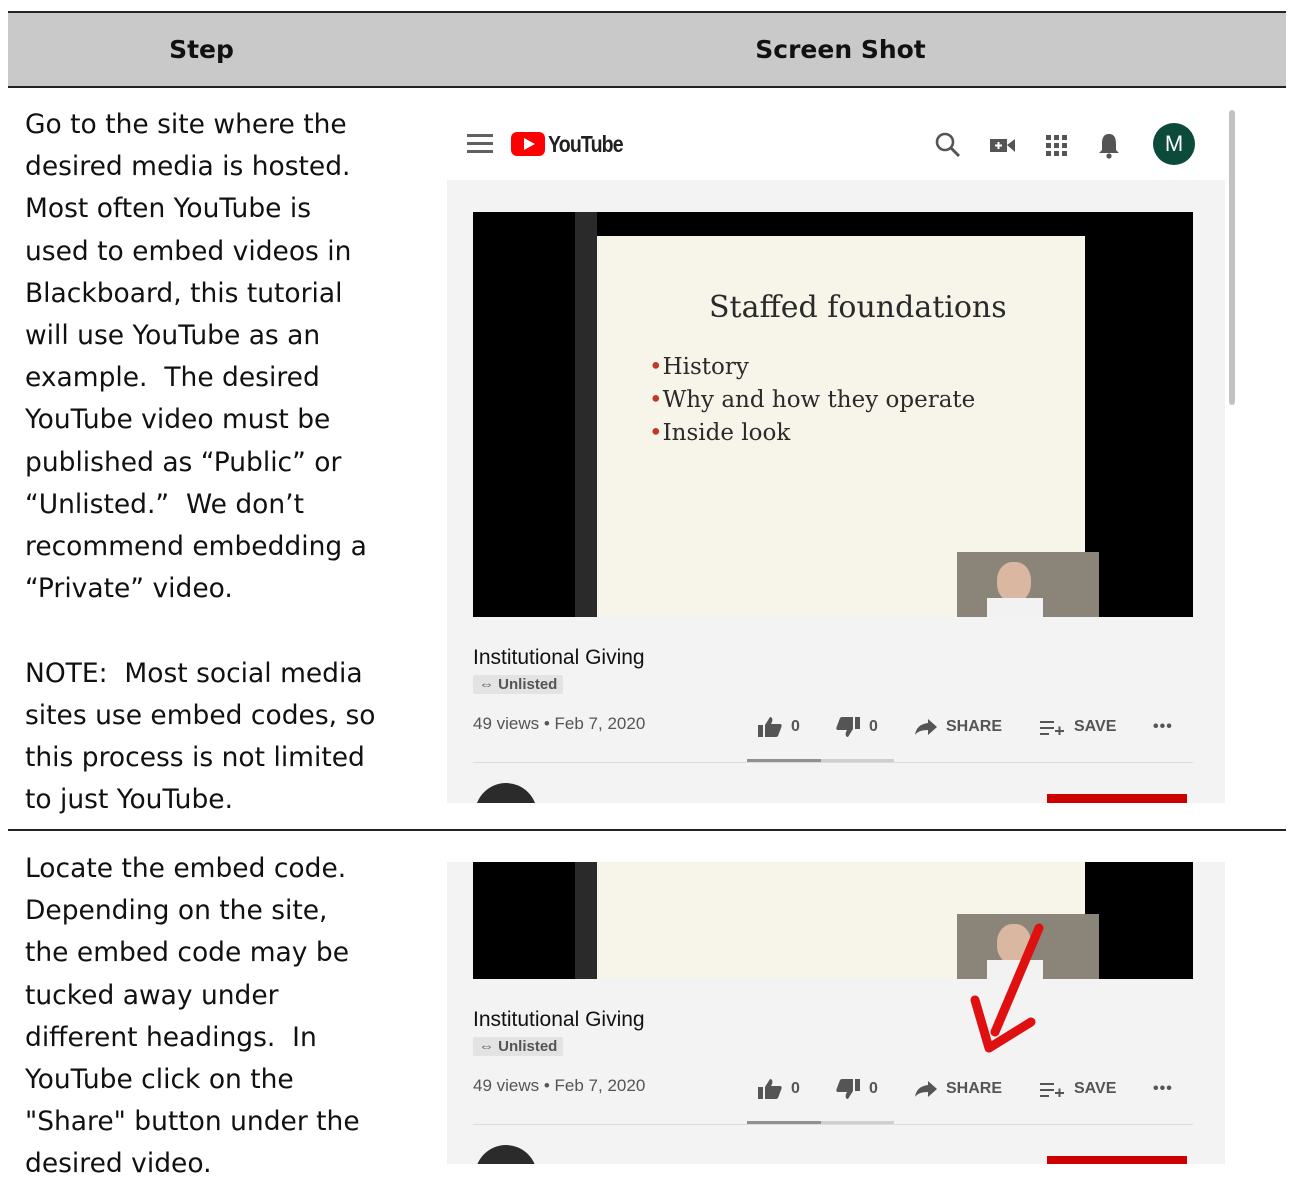  What do you see at coordinates (1002, 145) in the screenshot?
I see `create-video-icon` at bounding box center [1002, 145].